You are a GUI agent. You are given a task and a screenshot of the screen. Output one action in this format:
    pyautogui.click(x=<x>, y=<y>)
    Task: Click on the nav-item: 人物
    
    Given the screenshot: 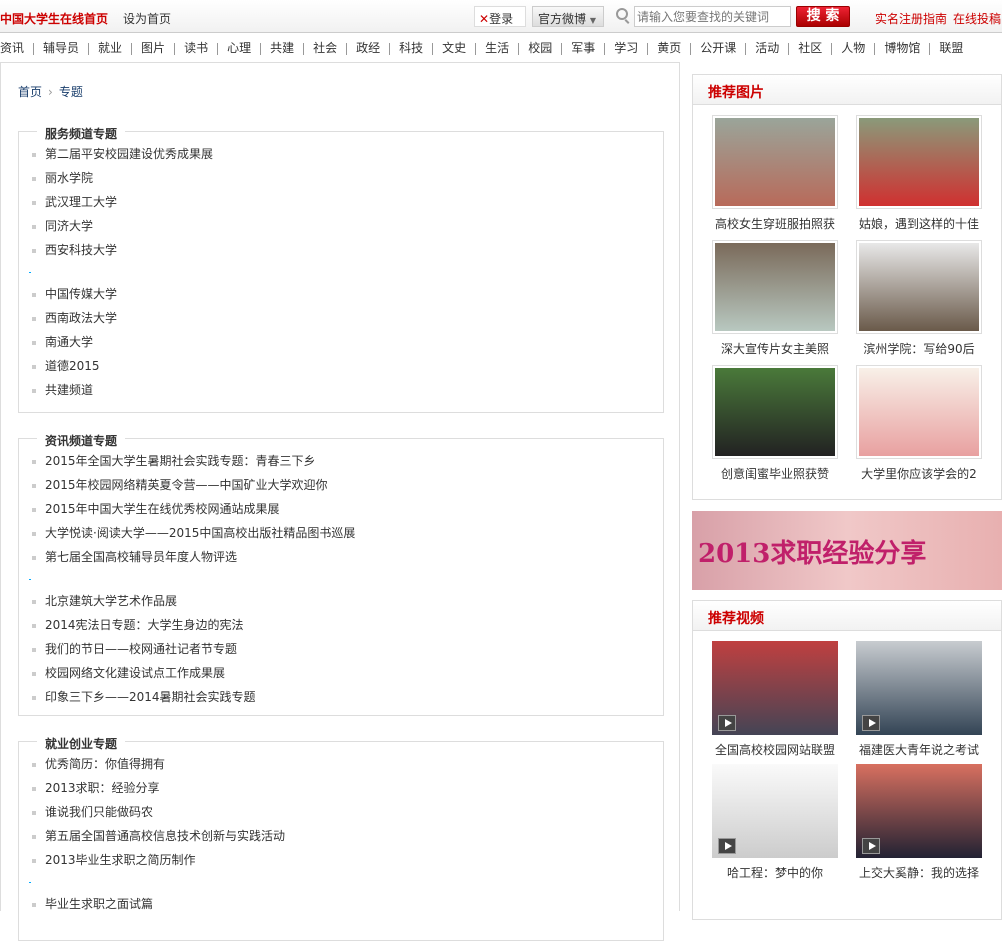 What is the action you would take?
    pyautogui.click(x=853, y=47)
    